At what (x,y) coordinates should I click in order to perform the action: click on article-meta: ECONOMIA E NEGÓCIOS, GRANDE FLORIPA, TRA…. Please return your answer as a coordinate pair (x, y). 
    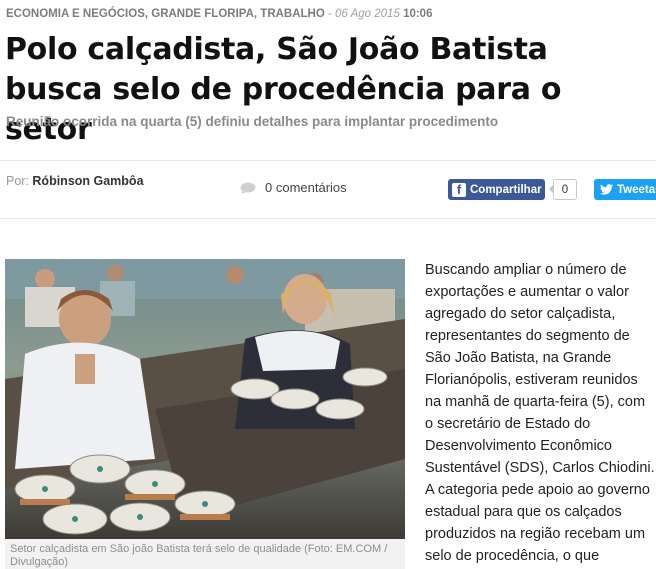
    Looking at the image, I should click on (219, 14).